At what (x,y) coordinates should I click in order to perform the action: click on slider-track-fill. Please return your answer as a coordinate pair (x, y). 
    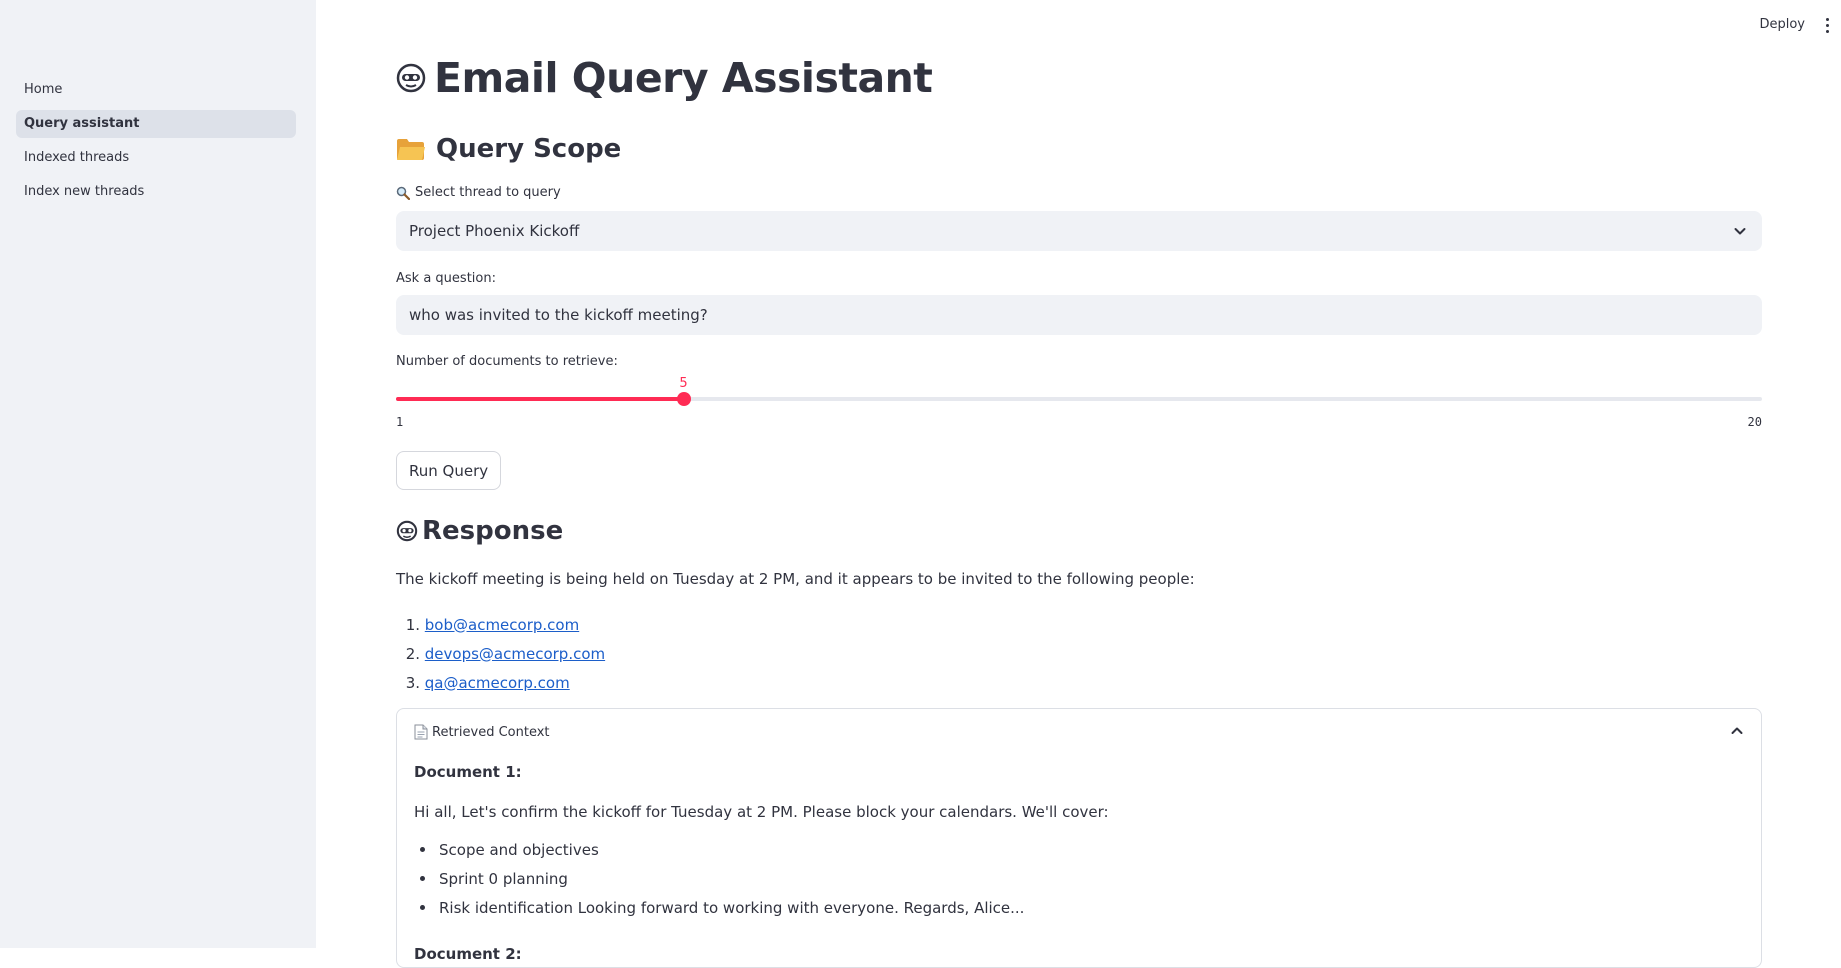
    Looking at the image, I should click on (540, 399).